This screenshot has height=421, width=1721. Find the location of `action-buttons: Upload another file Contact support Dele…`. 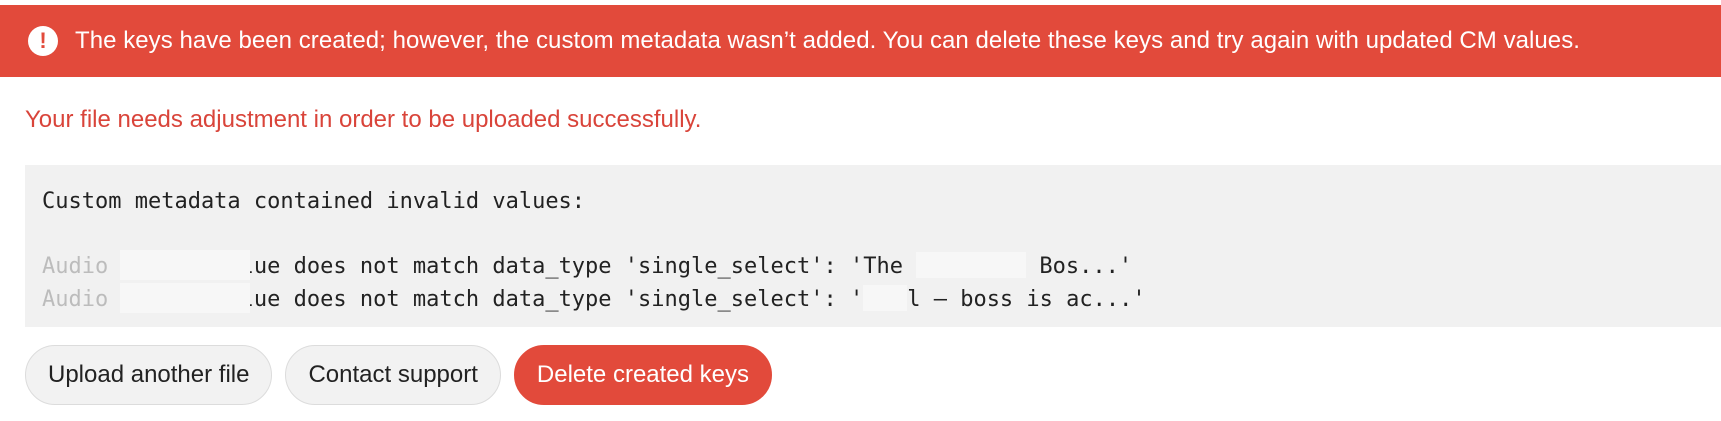

action-buttons: Upload another file Contact support Dele… is located at coordinates (399, 375).